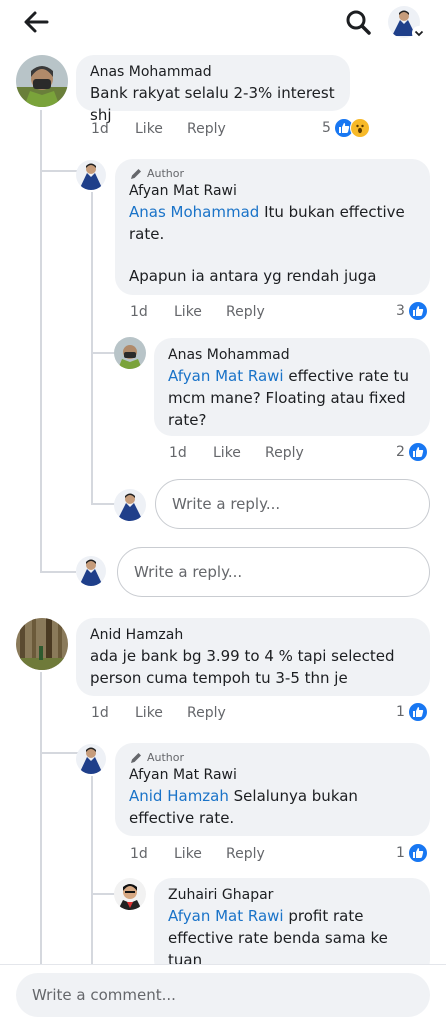 The image size is (446, 1024). Describe the element at coordinates (182, 818) in the screenshot. I see `comment-text: effective rate.` at that location.